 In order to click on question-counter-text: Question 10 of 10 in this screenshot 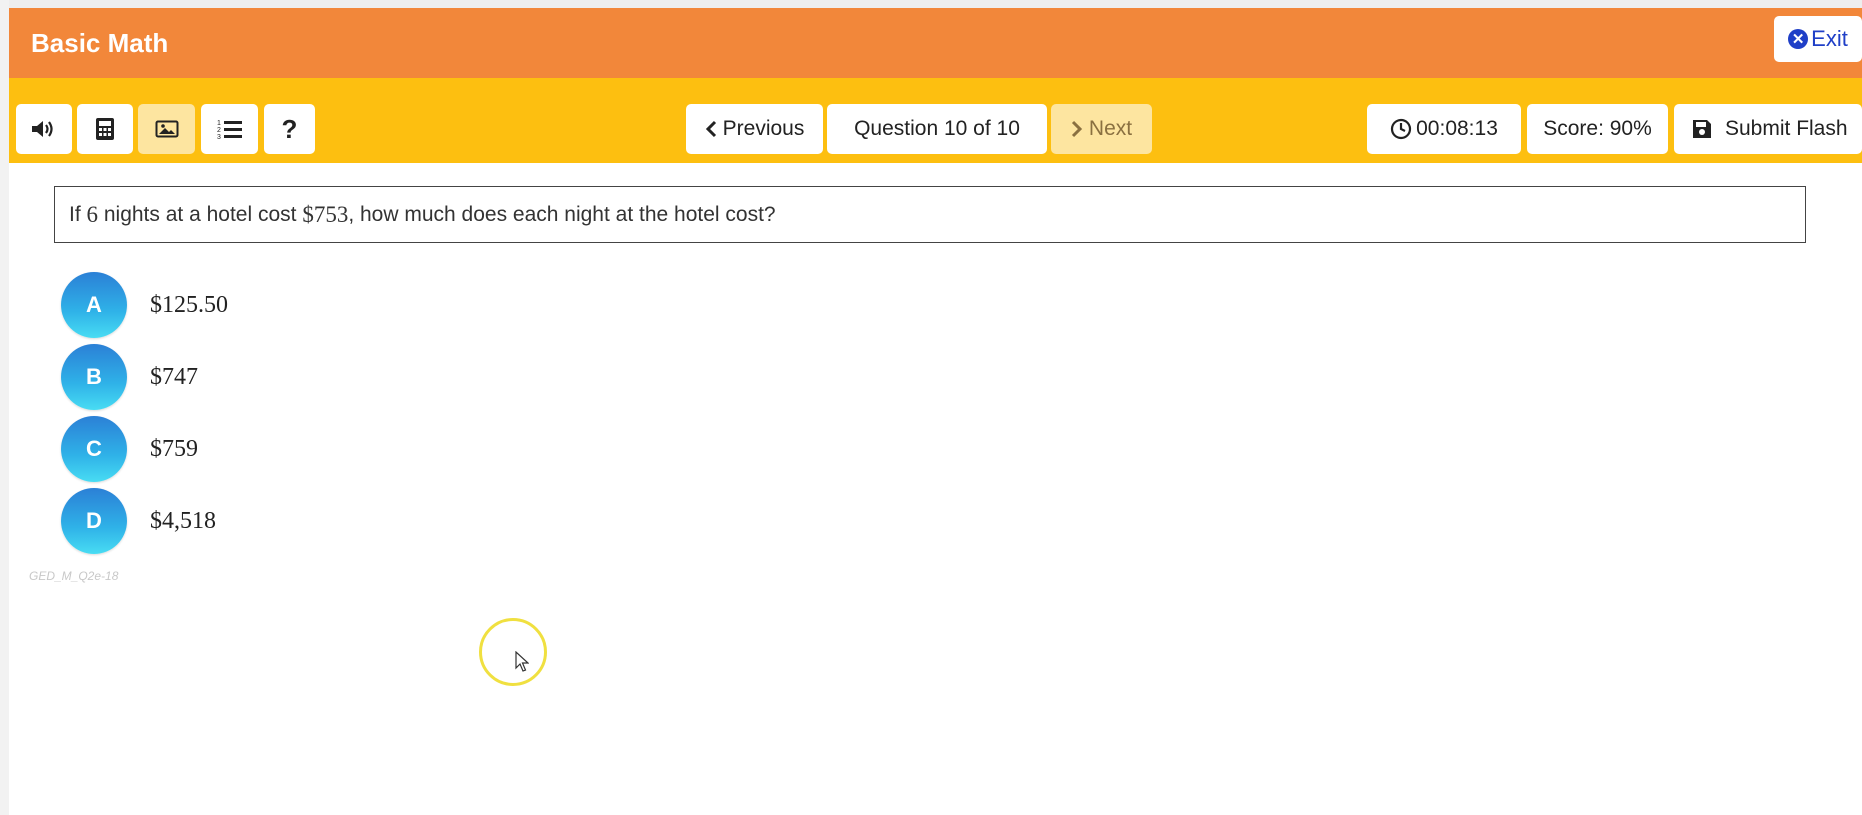, I will do `click(937, 128)`.